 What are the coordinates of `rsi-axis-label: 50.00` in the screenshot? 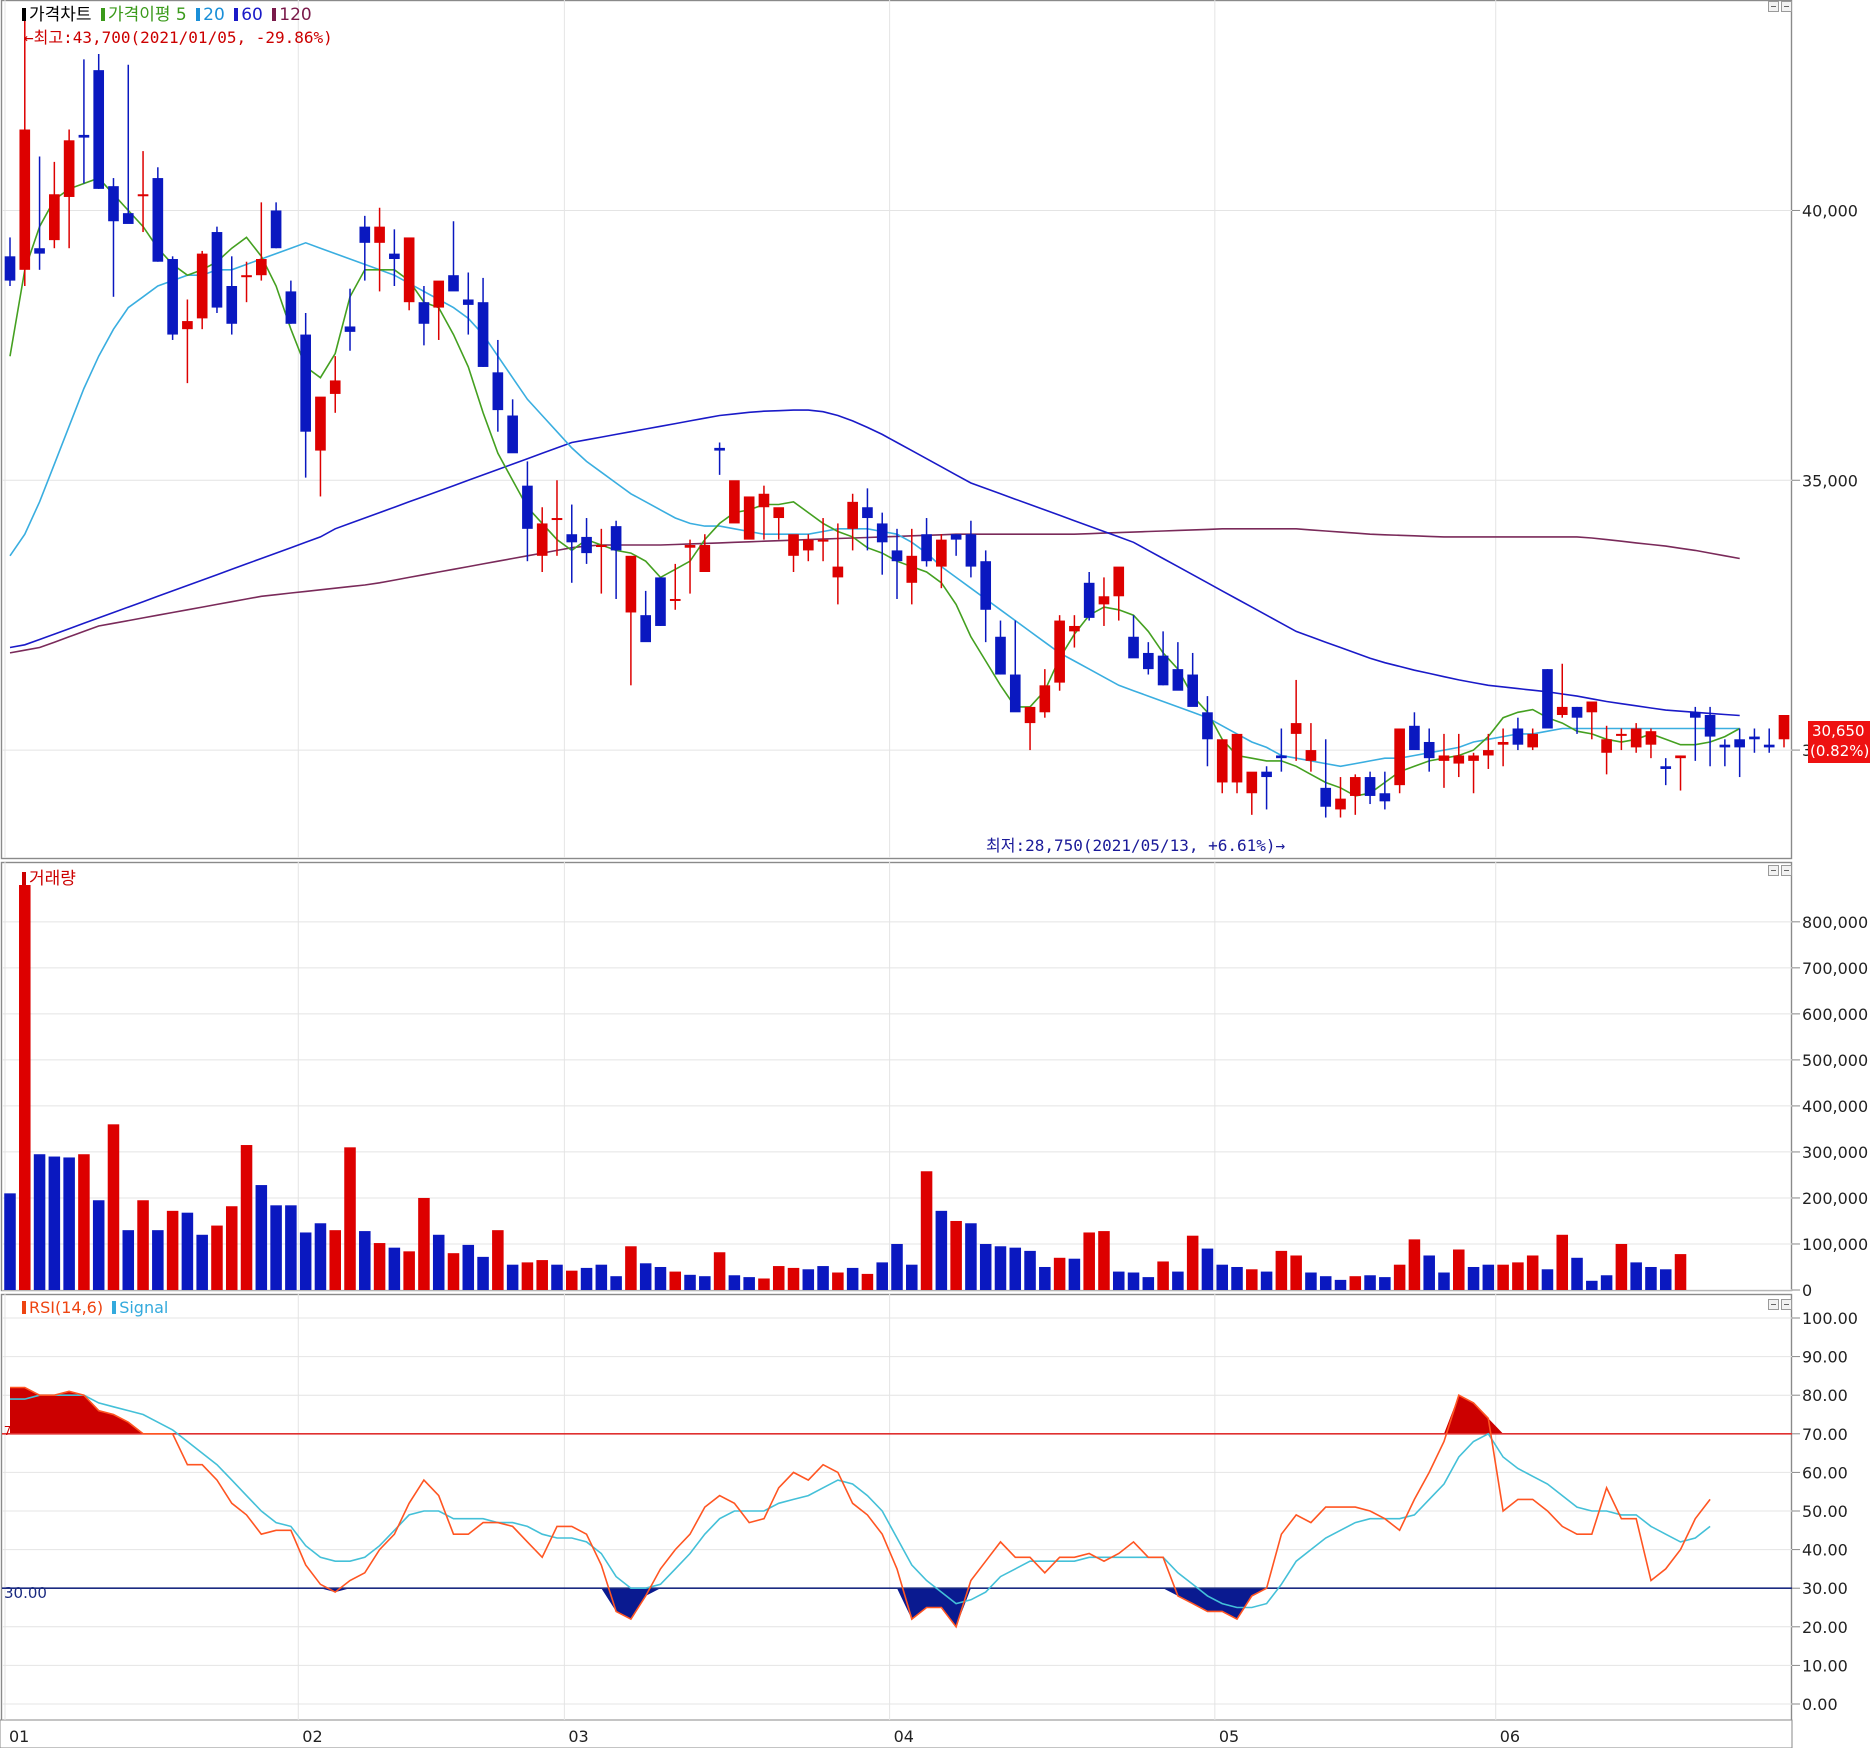 It's located at (1825, 1511).